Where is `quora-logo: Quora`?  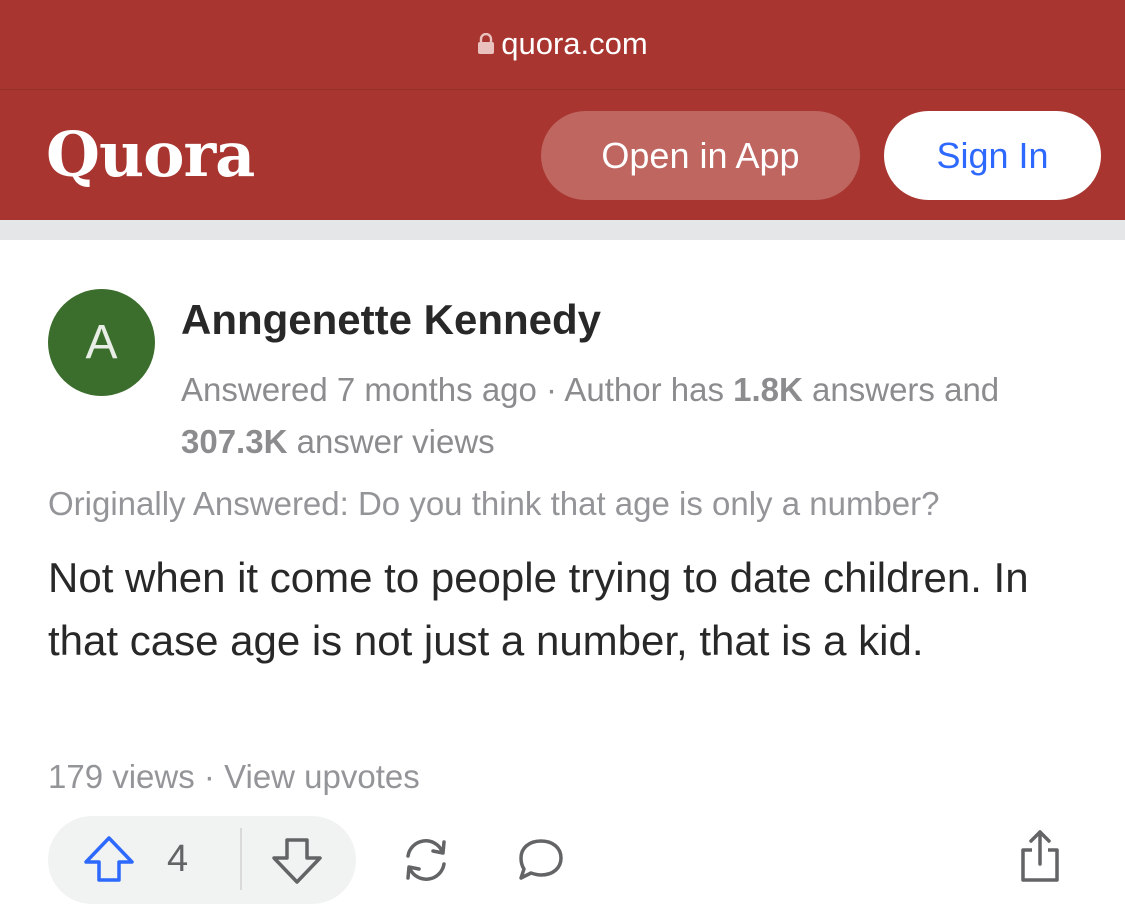
quora-logo: Quora is located at coordinates (150, 154).